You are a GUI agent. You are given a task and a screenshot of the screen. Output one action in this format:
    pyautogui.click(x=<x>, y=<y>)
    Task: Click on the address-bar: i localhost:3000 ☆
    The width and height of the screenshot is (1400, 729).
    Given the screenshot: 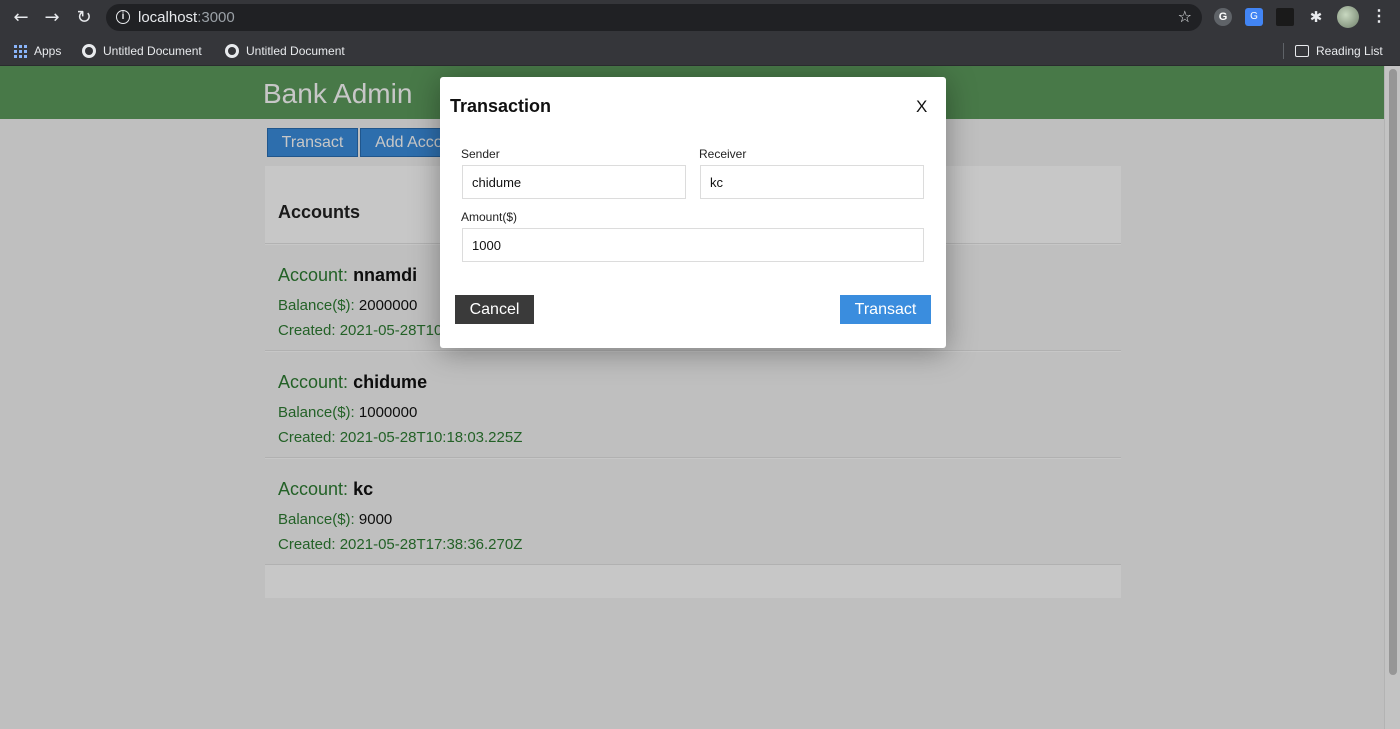 What is the action you would take?
    pyautogui.click(x=654, y=17)
    